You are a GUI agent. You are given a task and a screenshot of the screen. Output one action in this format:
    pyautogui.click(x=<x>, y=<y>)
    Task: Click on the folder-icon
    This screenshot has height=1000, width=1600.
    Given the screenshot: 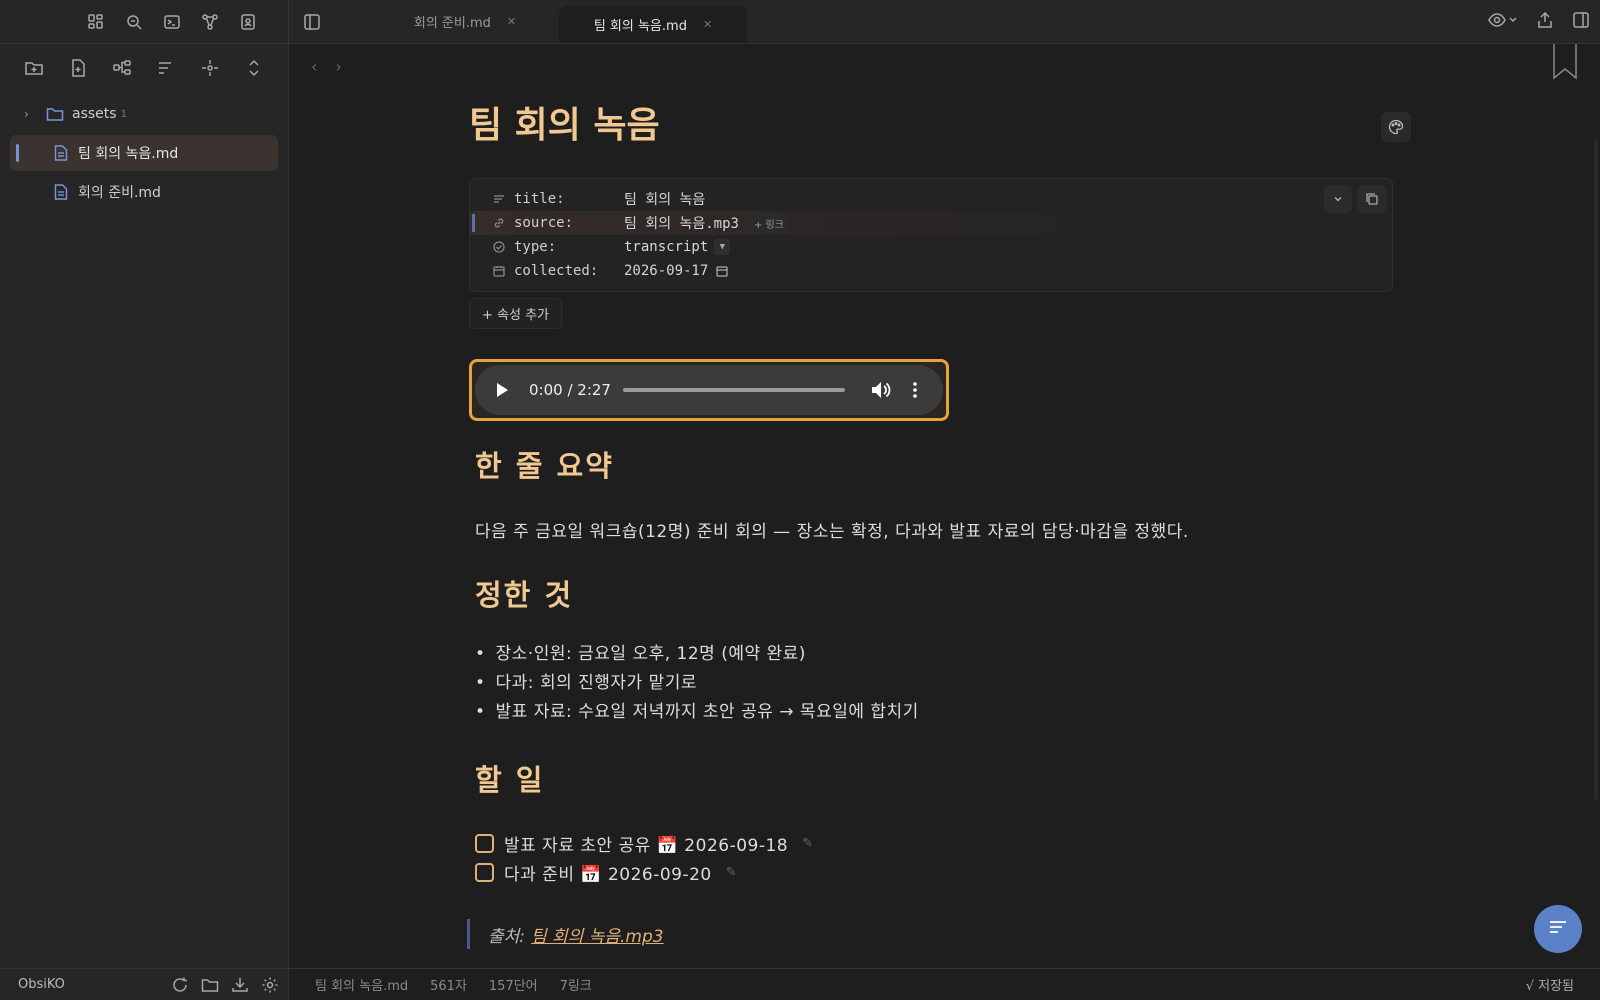 What is the action you would take?
    pyautogui.click(x=55, y=114)
    